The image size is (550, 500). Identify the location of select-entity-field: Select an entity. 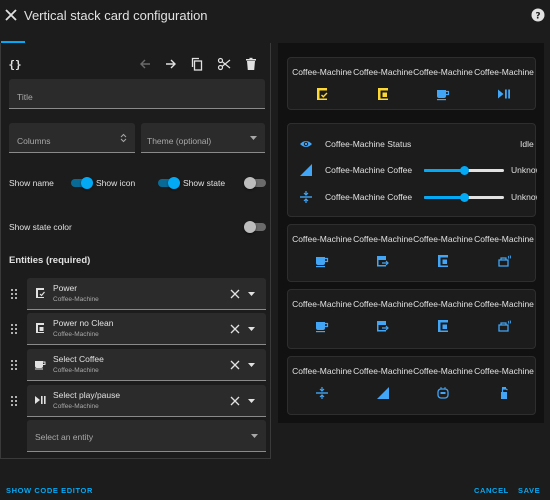
(146, 436).